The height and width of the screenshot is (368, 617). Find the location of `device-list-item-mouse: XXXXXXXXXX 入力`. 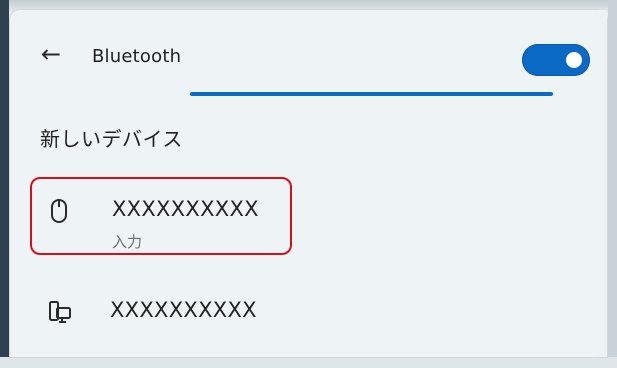

device-list-item-mouse: XXXXXXXXXX 入力 is located at coordinates (161, 216).